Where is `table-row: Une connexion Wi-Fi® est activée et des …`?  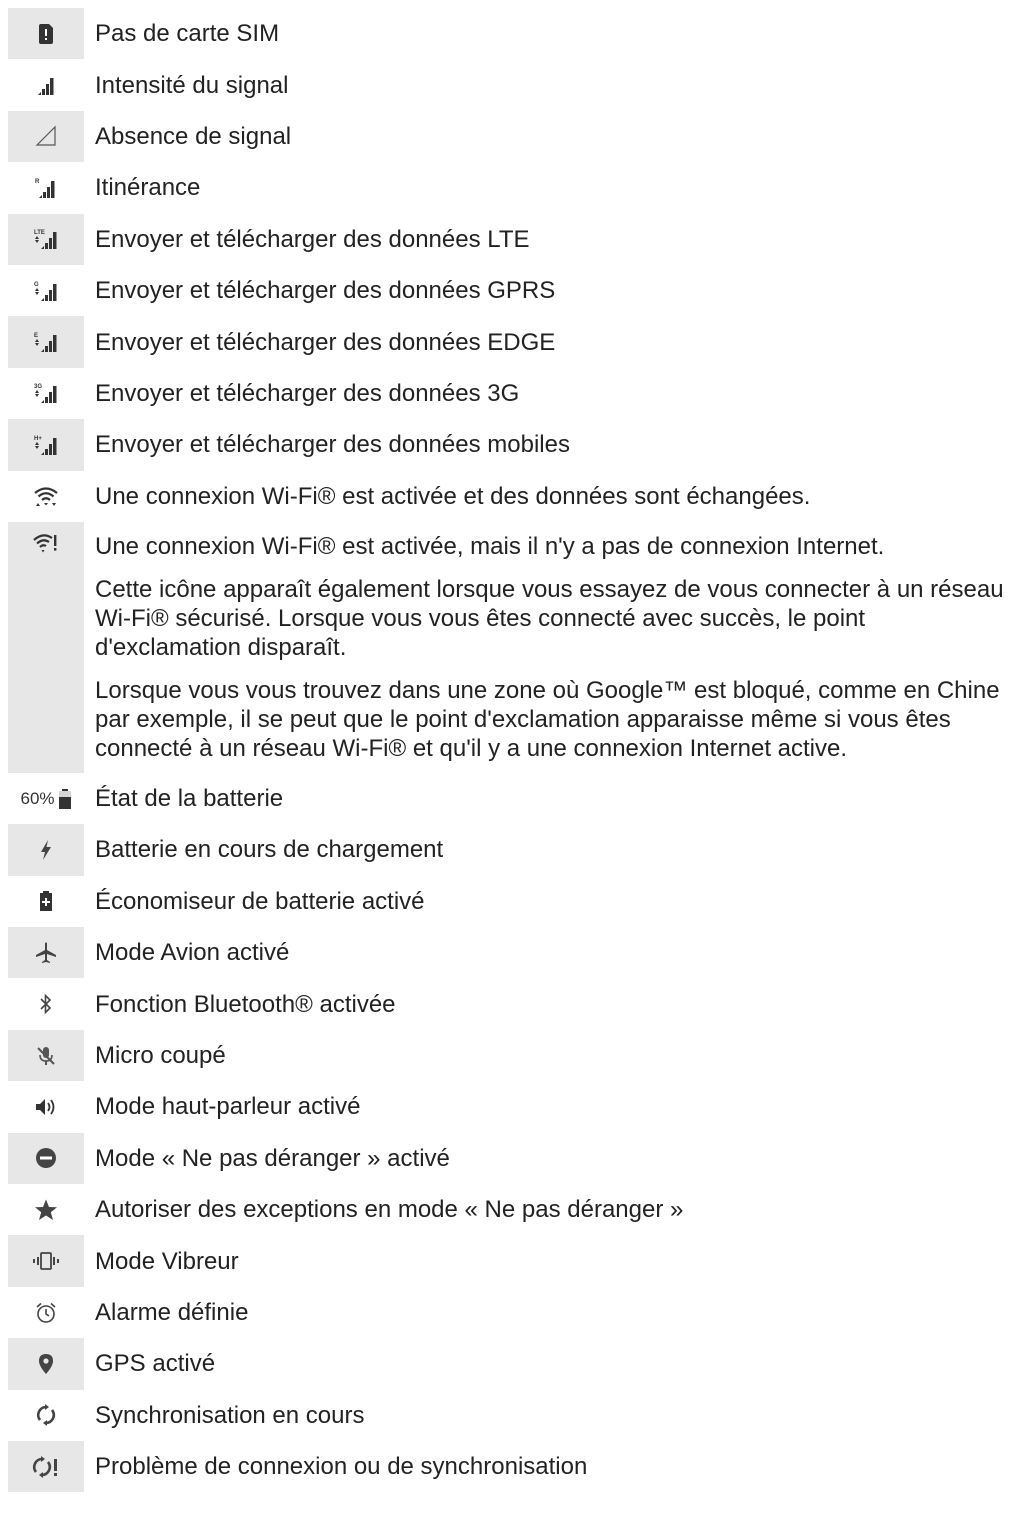
table-row: Une connexion Wi-Fi® est activée et des … is located at coordinates (509, 496).